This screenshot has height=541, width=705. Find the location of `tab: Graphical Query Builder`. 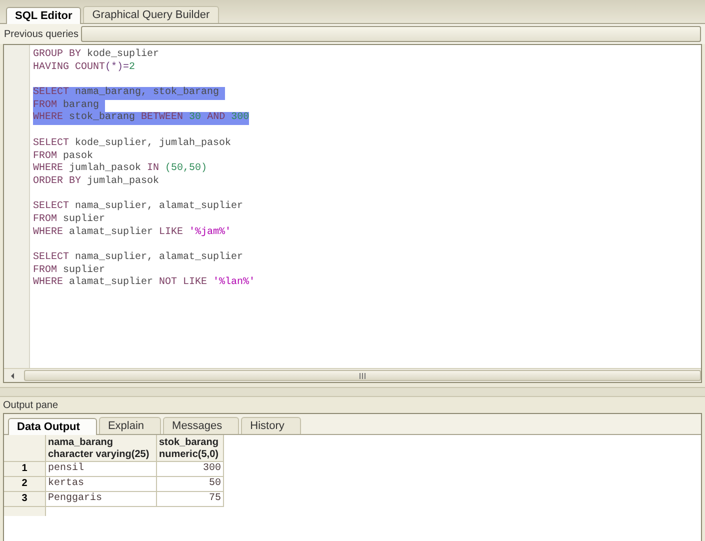

tab: Graphical Query Builder is located at coordinates (151, 14).